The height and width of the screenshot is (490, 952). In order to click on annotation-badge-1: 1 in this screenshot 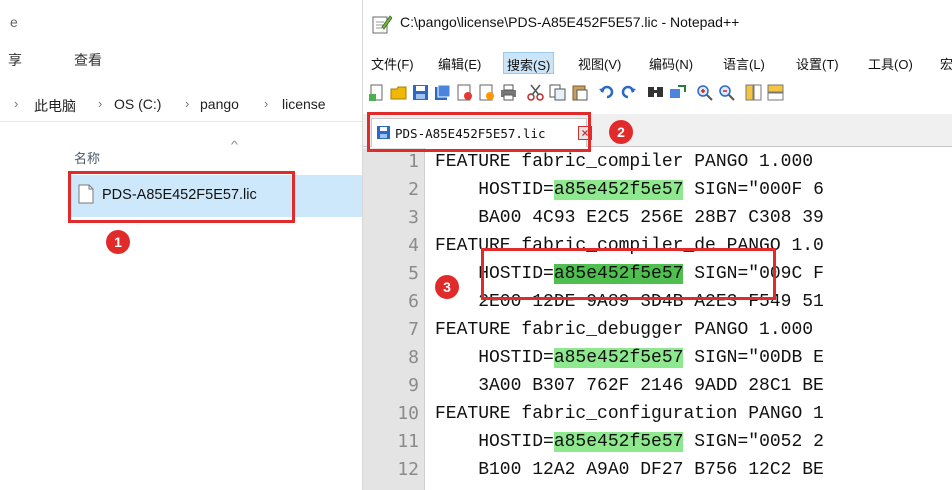, I will do `click(118, 242)`.